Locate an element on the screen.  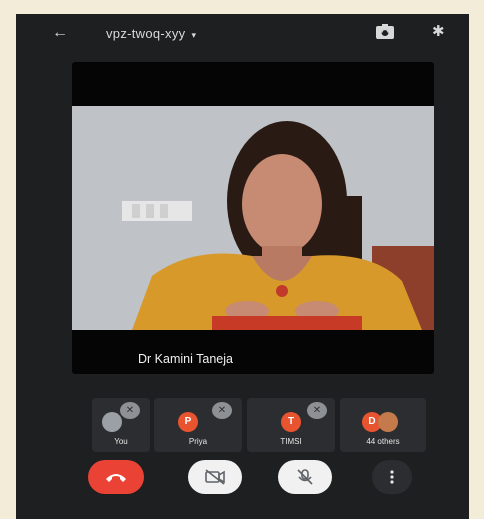
camera-off-icon is located at coordinates (215, 477).